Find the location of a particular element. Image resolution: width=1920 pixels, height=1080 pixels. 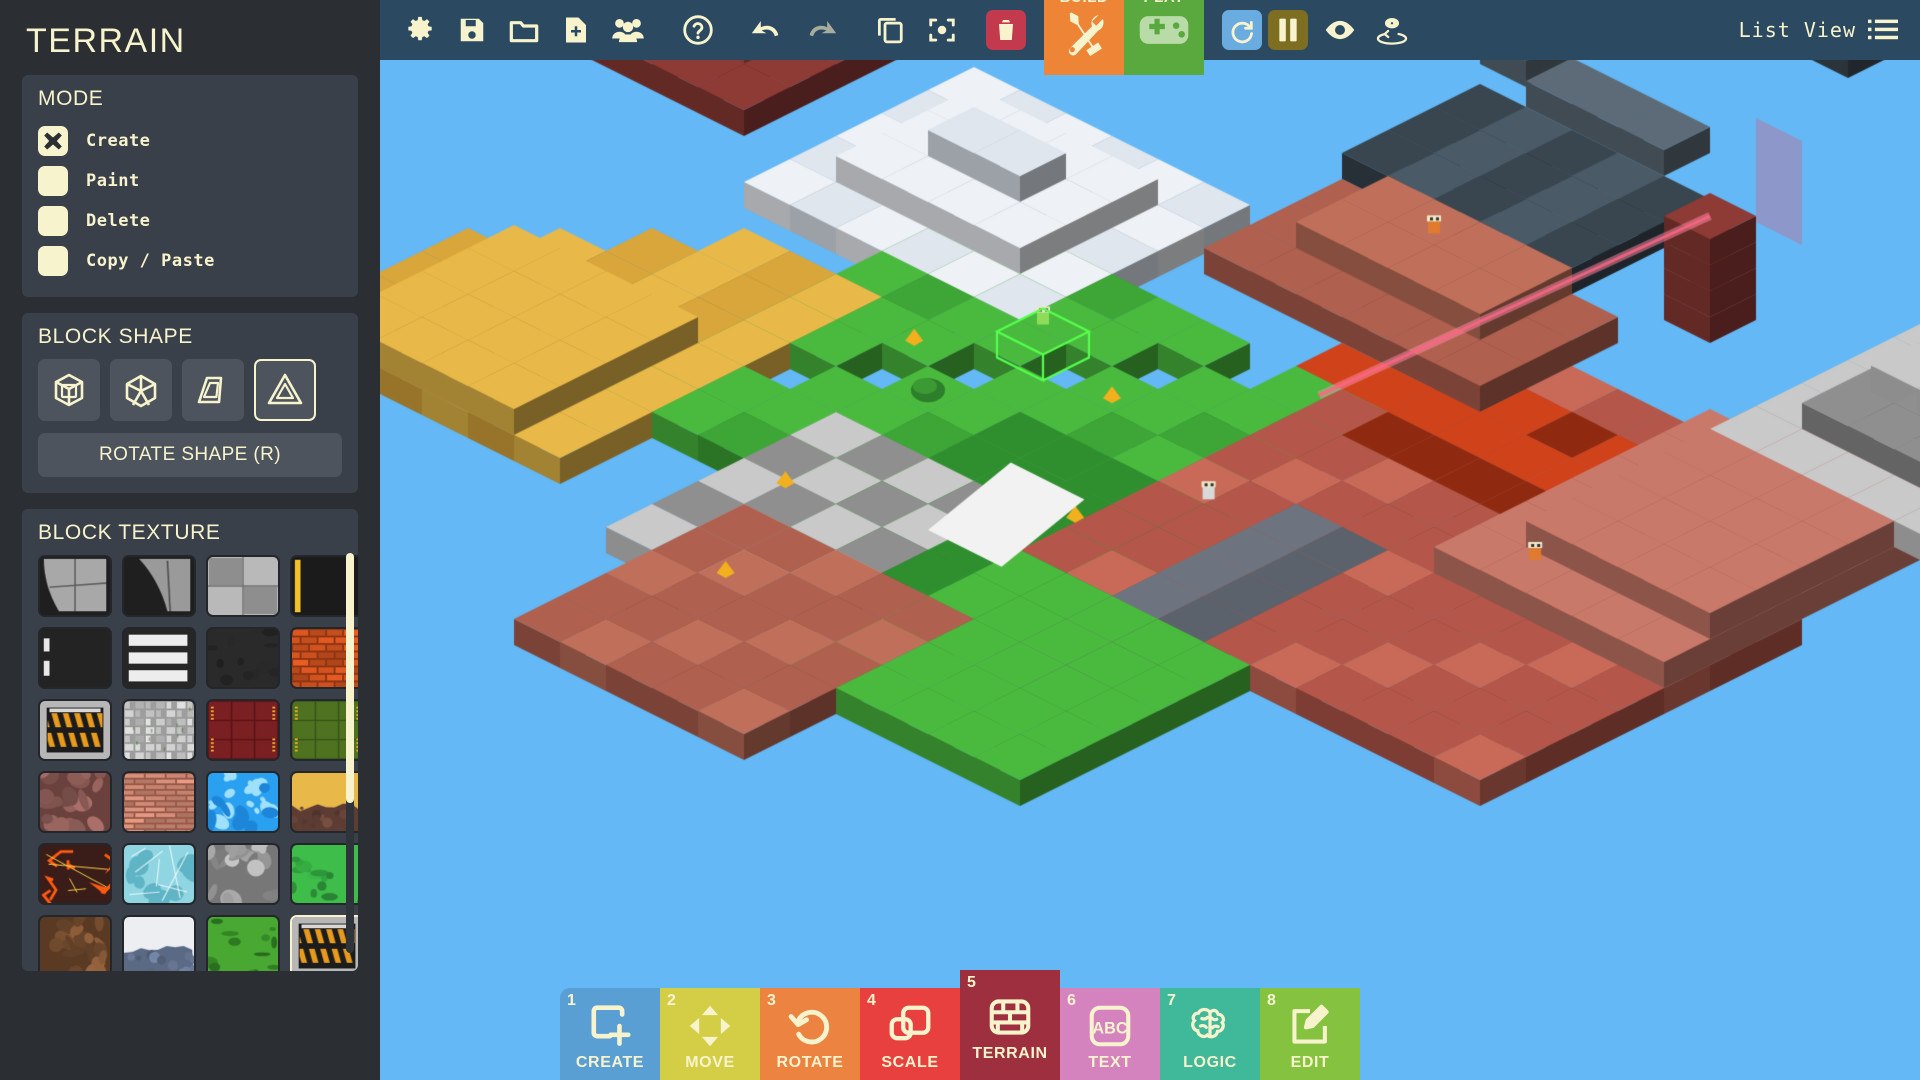

open-folder-icon is located at coordinates (524, 30).